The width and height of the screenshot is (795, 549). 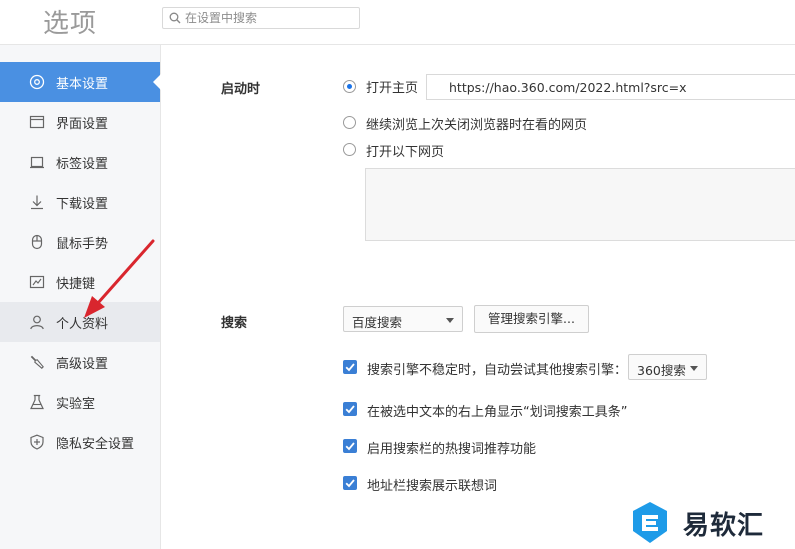 I want to click on wrench-icon, so click(x=37, y=362).